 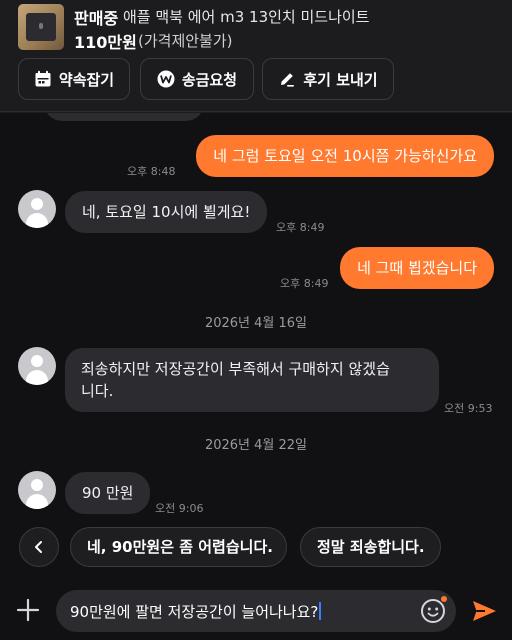 What do you see at coordinates (444, 599) in the screenshot?
I see `notification-dot` at bounding box center [444, 599].